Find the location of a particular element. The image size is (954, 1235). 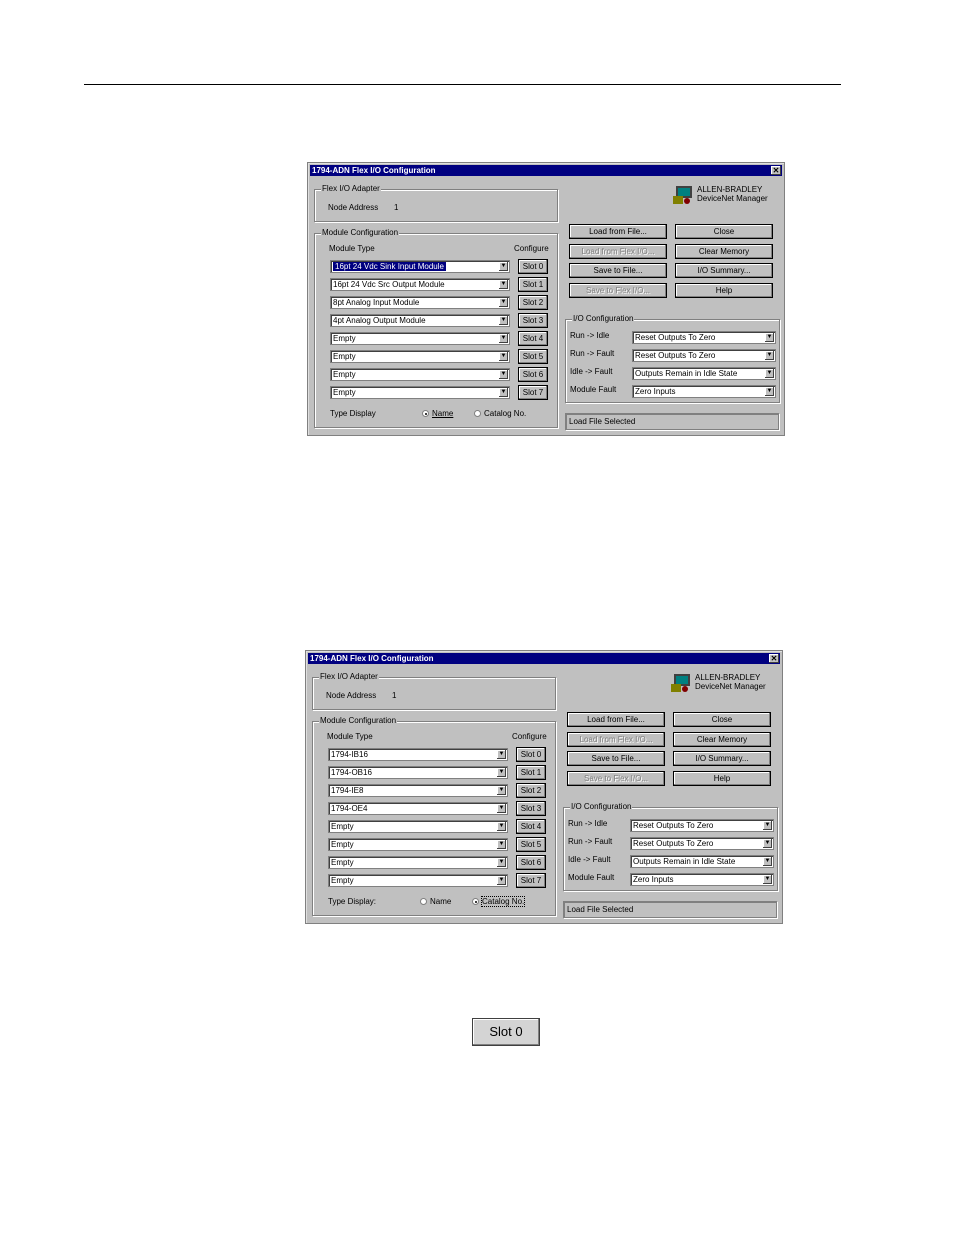

module-type-select-0: 1794-IB16 ▼ is located at coordinates (418, 754).